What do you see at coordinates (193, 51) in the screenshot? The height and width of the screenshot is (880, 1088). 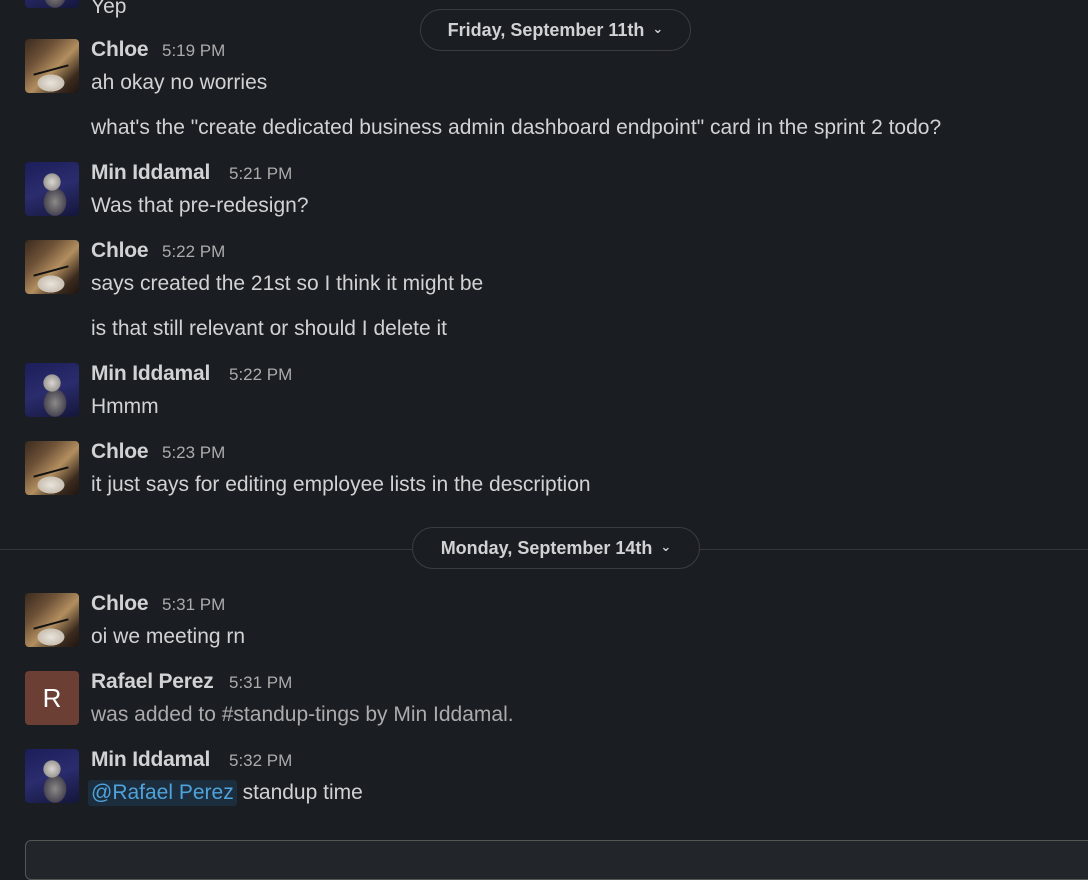 I see `timestamp: 5:19 PM` at bounding box center [193, 51].